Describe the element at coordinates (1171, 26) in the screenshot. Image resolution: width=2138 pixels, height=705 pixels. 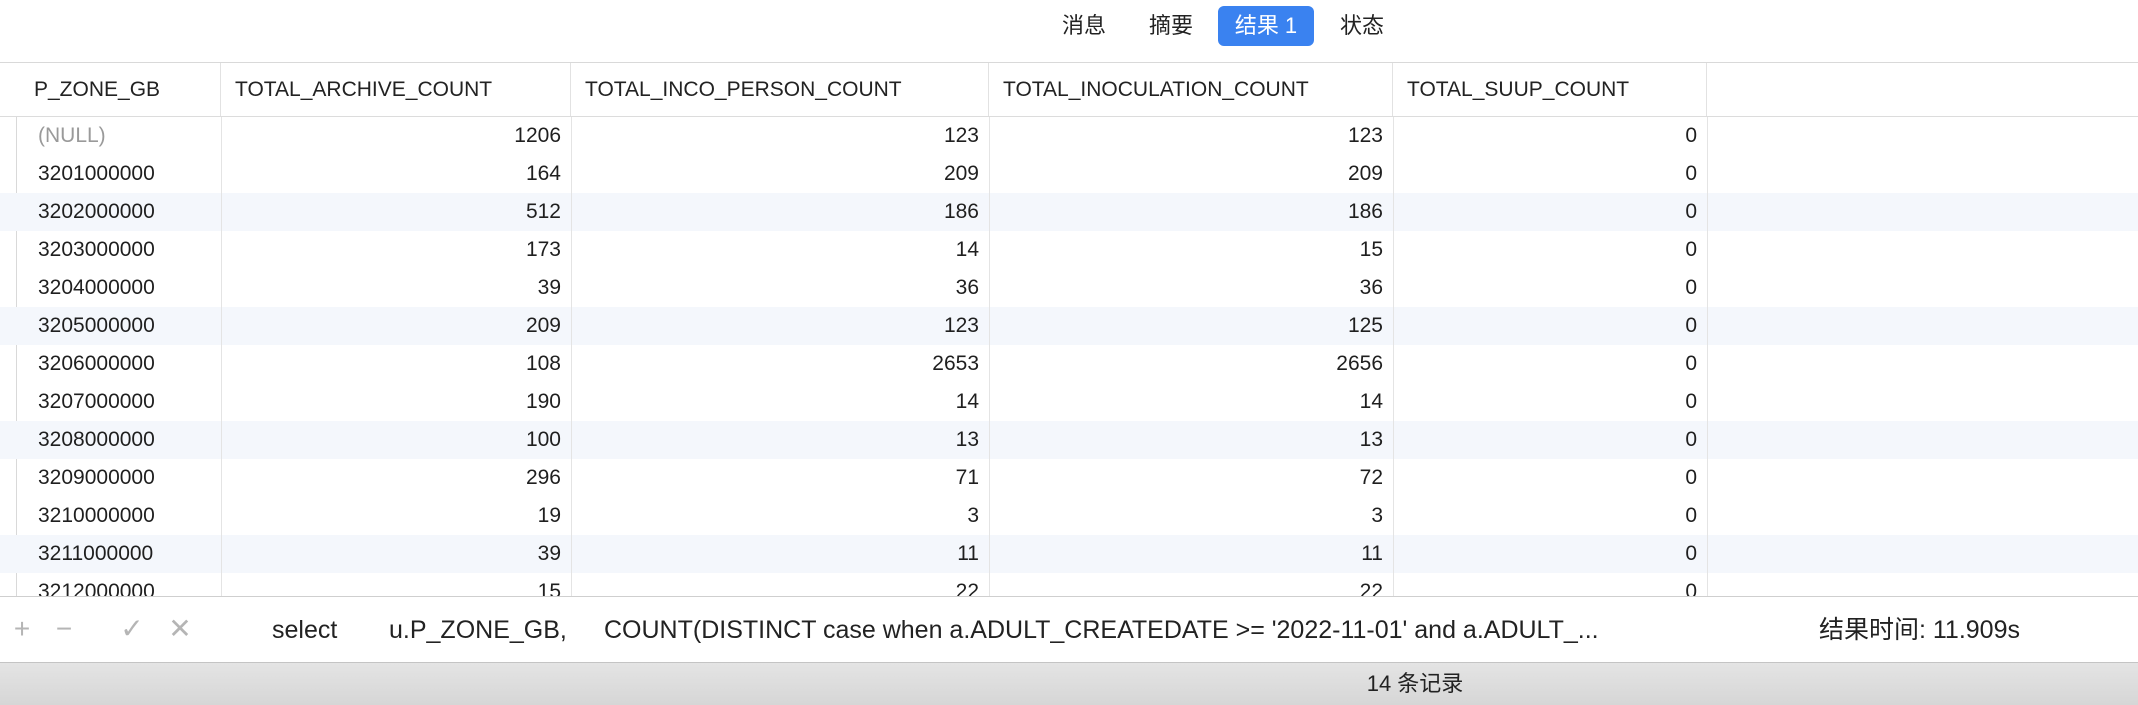
I see `tab-summary: 摘要` at that location.